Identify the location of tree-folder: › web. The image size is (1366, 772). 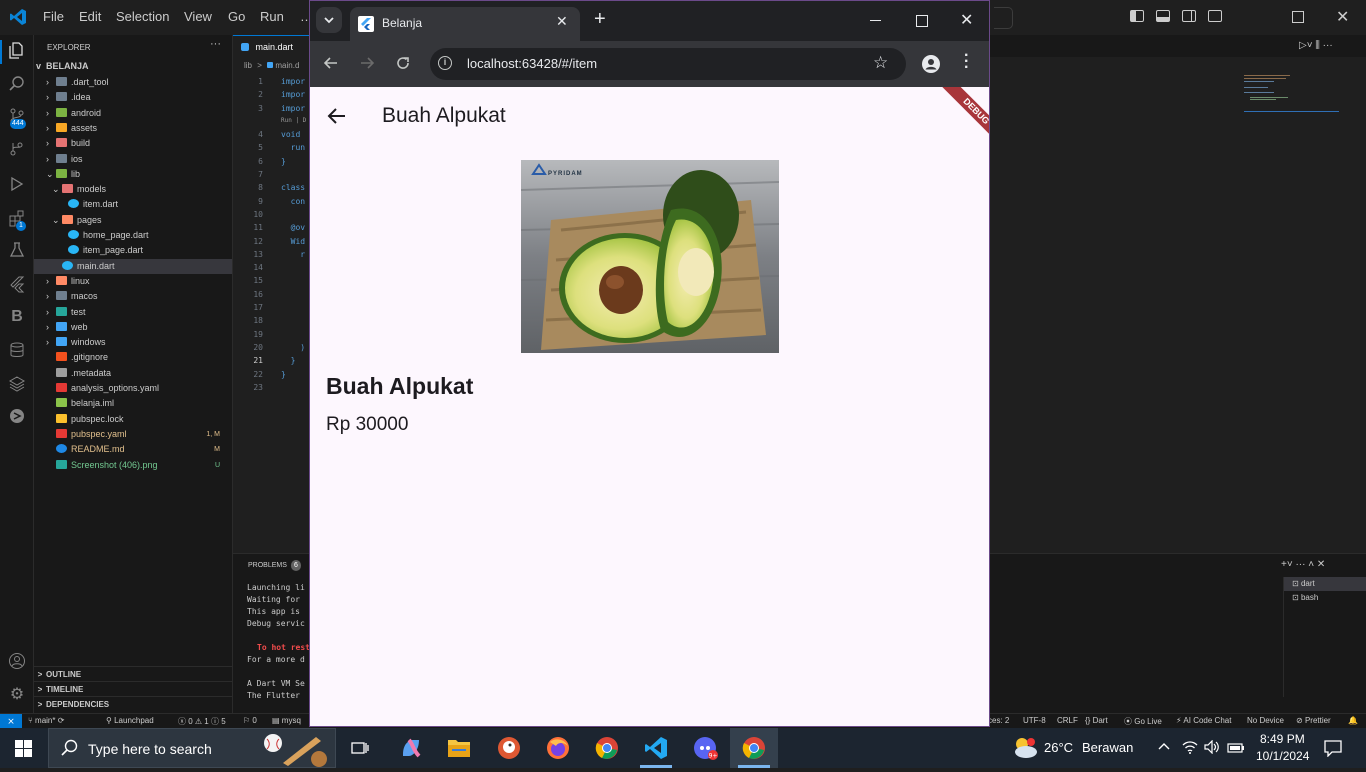
(133, 327).